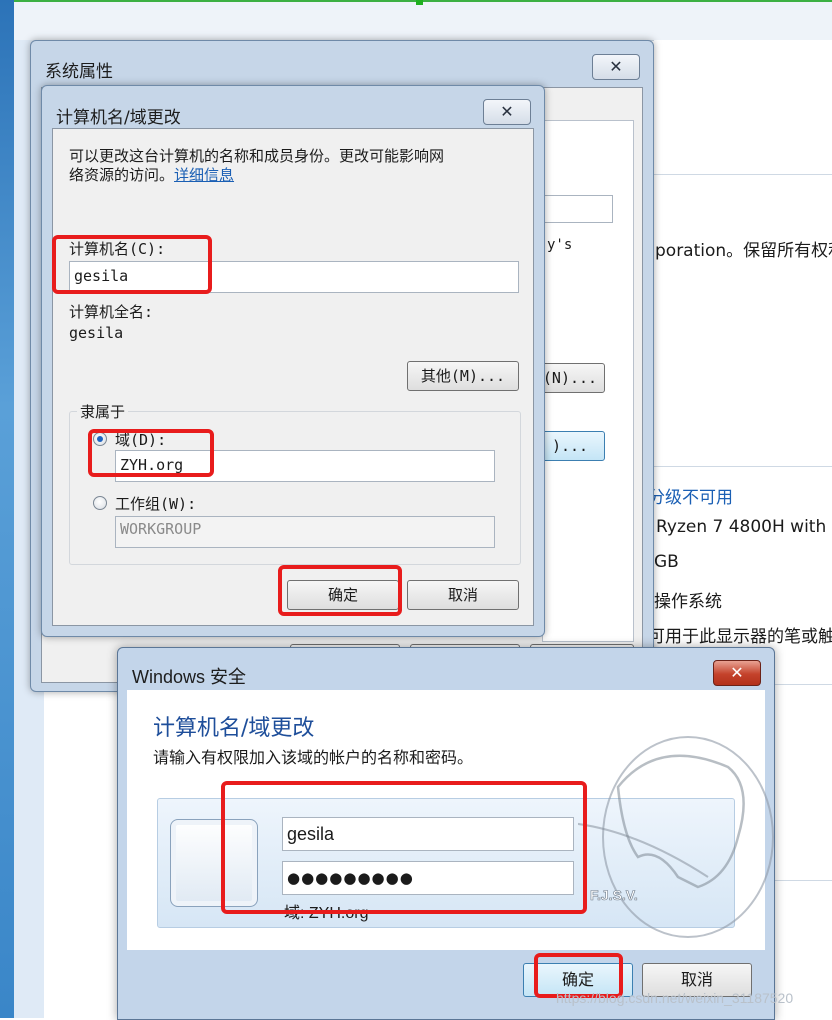 Image resolution: width=832 pixels, height=1020 pixels. Describe the element at coordinates (118, 118) in the screenshot. I see `dialog-title: 计算机名/域更改` at that location.